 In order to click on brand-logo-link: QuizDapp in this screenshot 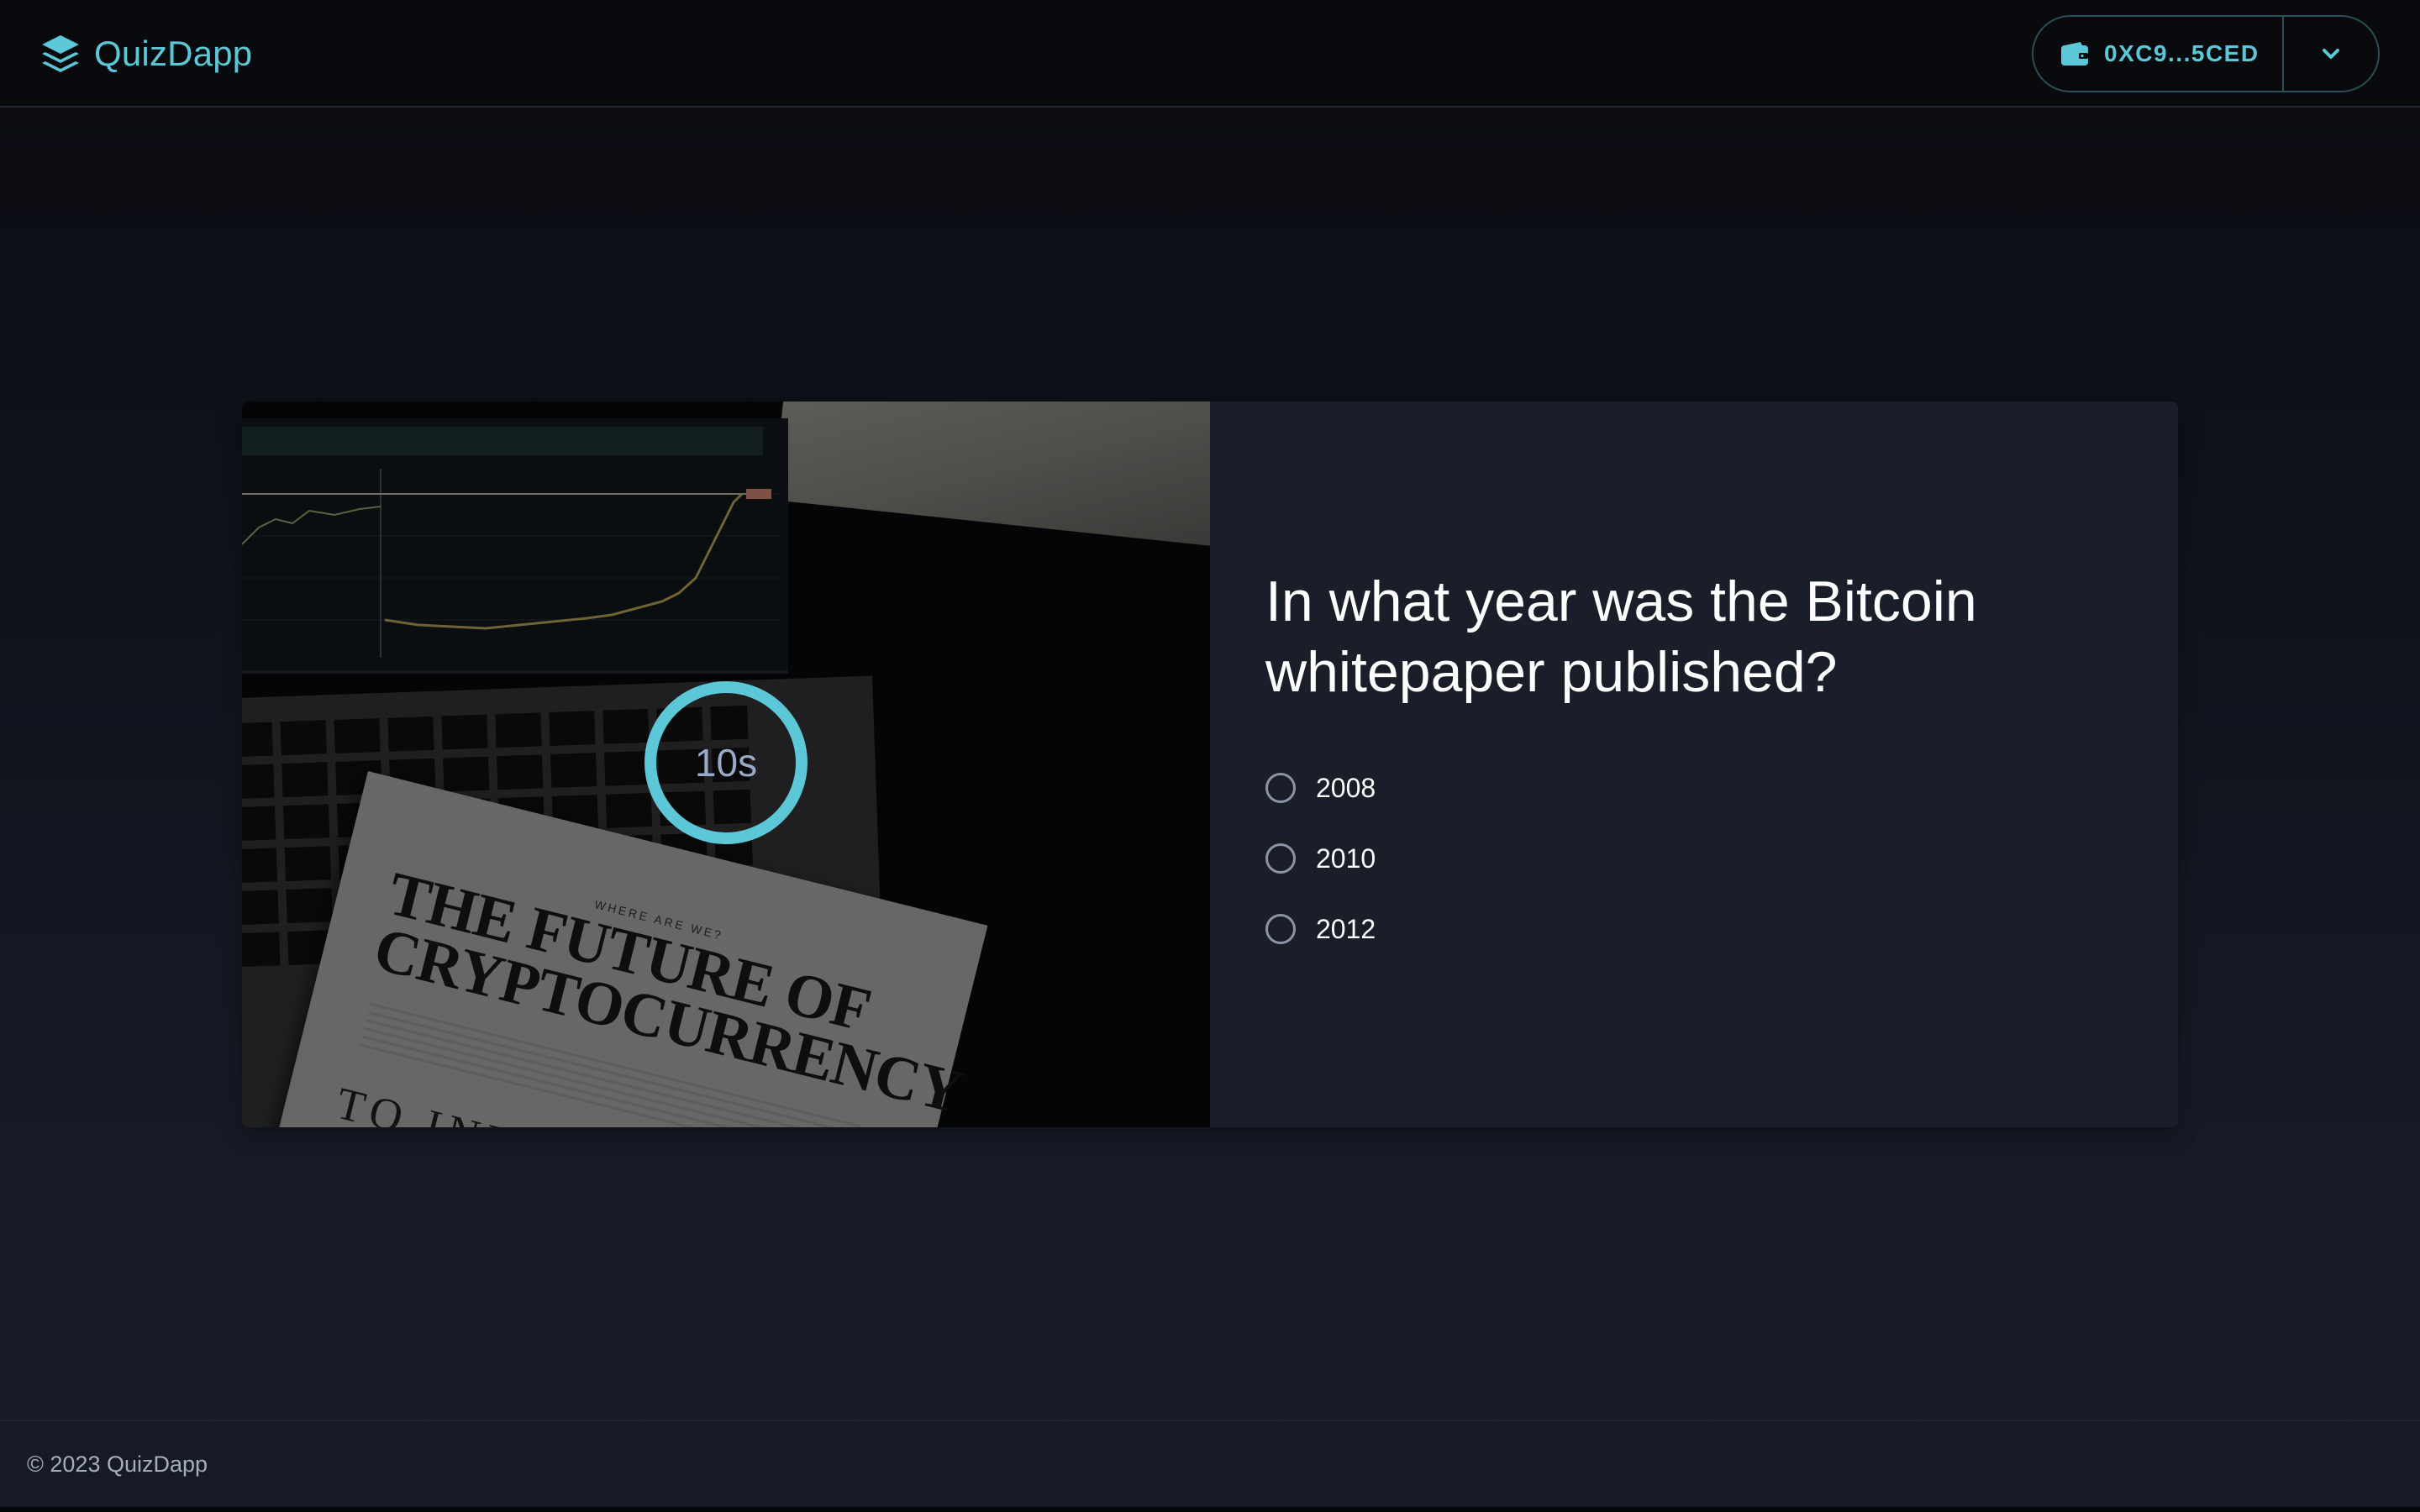, I will do `click(146, 53)`.